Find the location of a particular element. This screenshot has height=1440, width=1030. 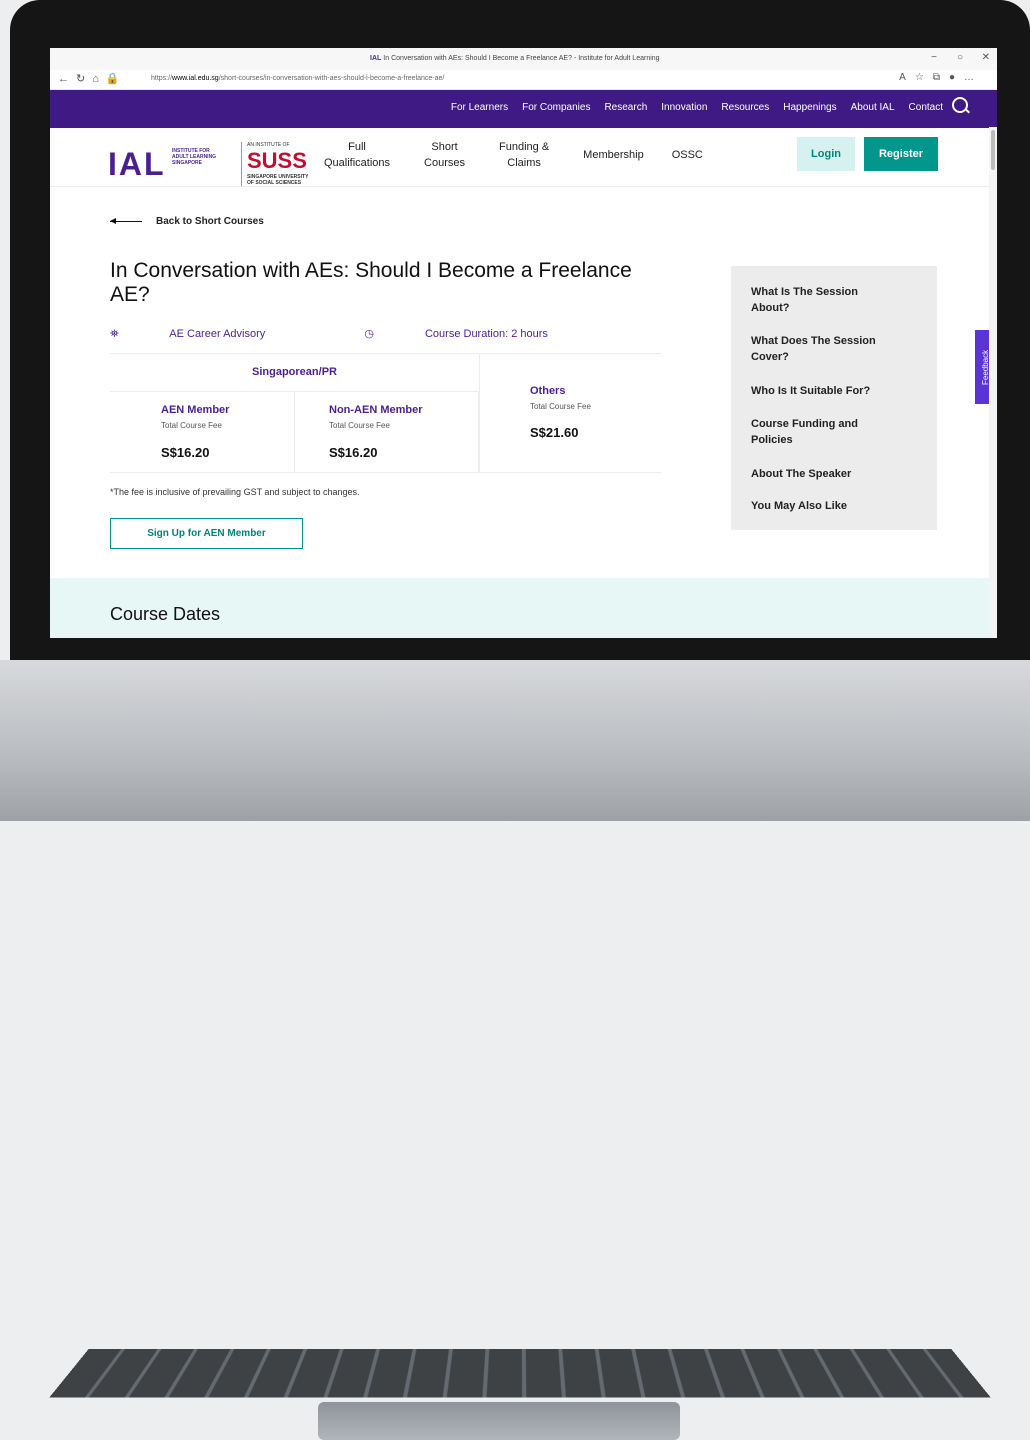

lock-icon: 🔒 is located at coordinates (116, 79).